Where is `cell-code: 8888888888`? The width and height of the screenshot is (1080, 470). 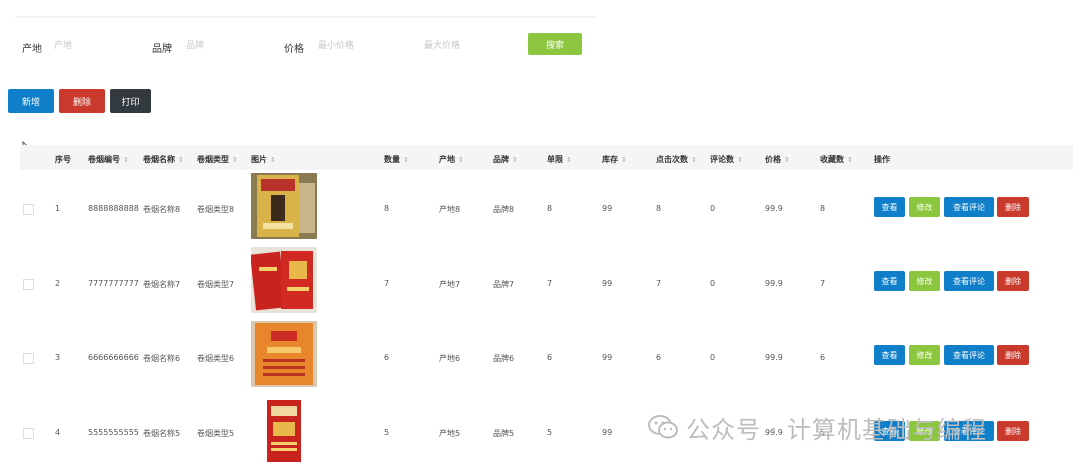
cell-code: 8888888888 is located at coordinates (113, 208).